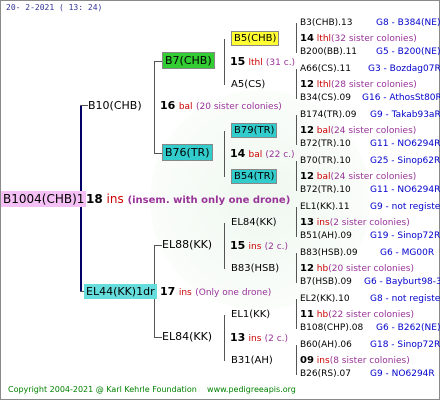 The image size is (440, 400). What do you see at coordinates (404, 69) in the screenshot?
I see `gen4-mother-id: G3 - Bozdag07R` at bounding box center [404, 69].